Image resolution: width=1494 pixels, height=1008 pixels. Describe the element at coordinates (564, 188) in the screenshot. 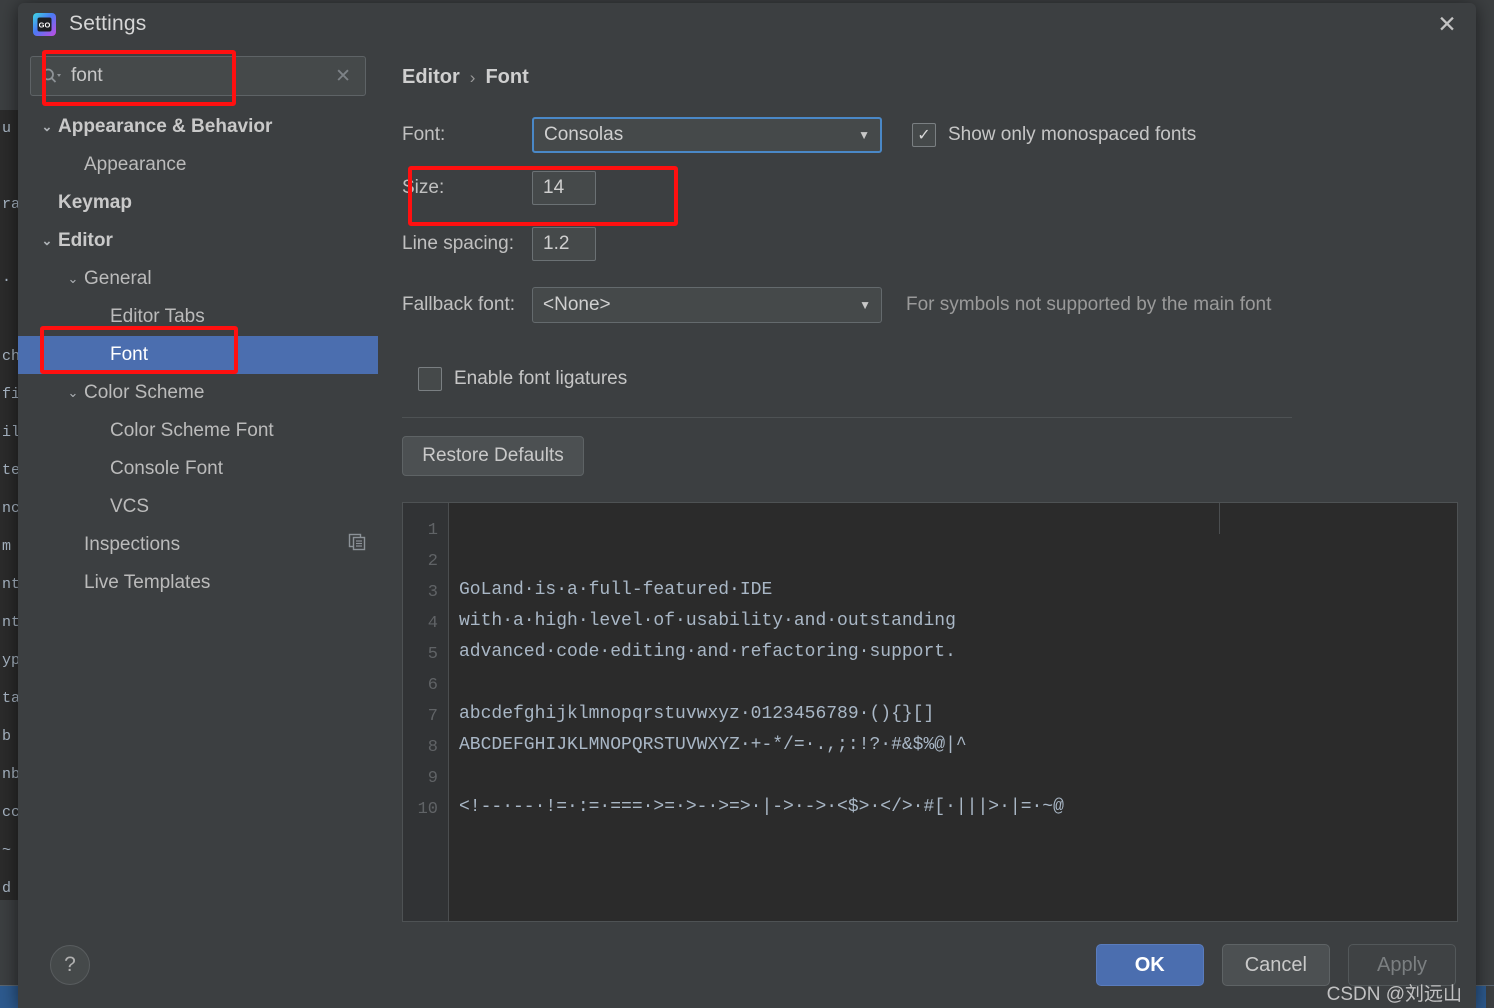

I see `font-size-input: 14` at that location.